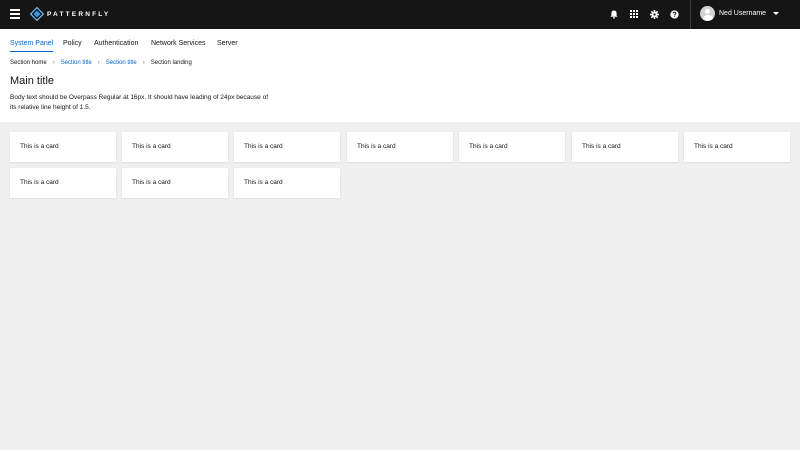 This screenshot has width=800, height=450. What do you see at coordinates (32, 81) in the screenshot?
I see `page-title: Main title` at bounding box center [32, 81].